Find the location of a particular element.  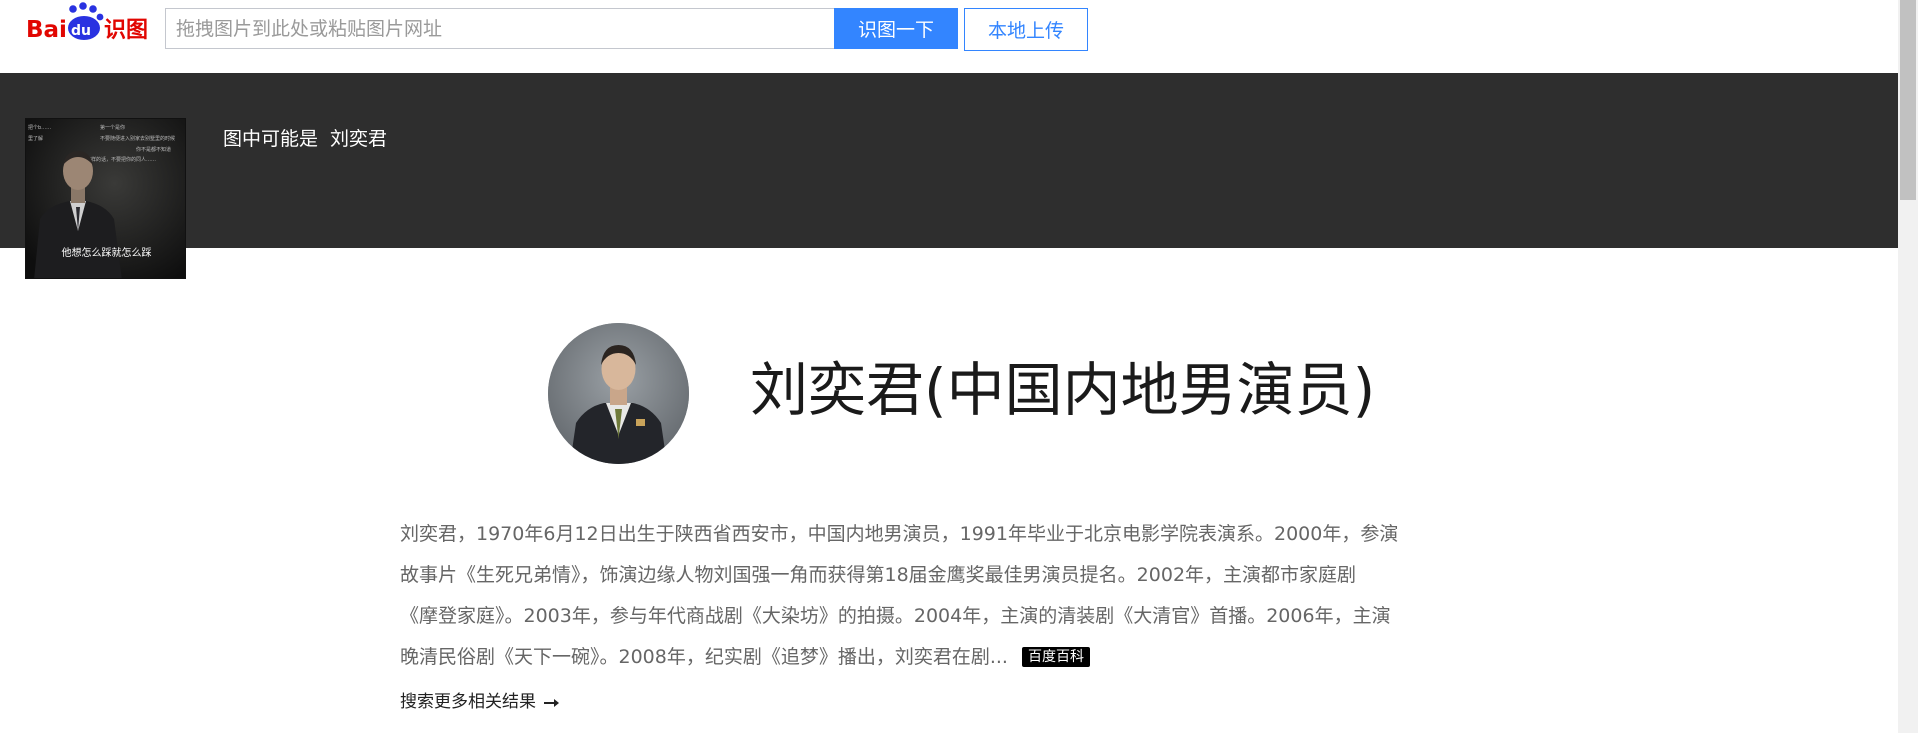

more-results-label: 搜索更多相关结果 is located at coordinates (468, 702).